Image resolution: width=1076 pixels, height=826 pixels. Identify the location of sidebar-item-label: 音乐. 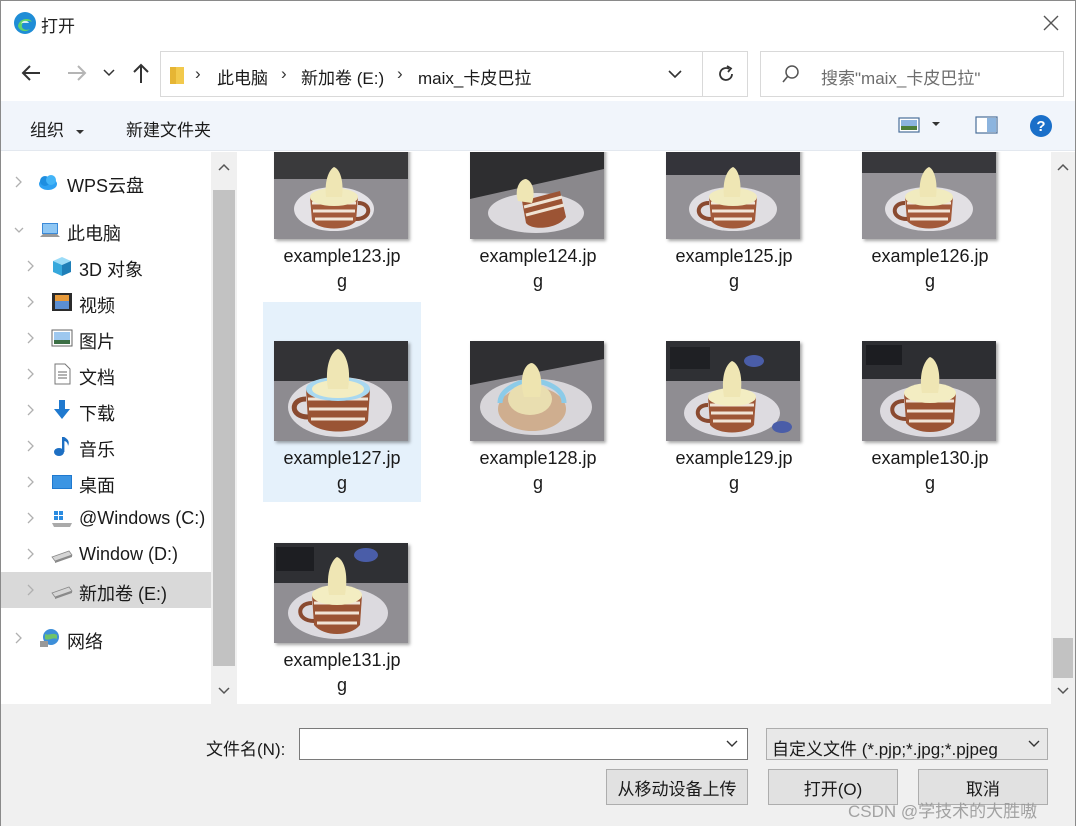
(97, 450).